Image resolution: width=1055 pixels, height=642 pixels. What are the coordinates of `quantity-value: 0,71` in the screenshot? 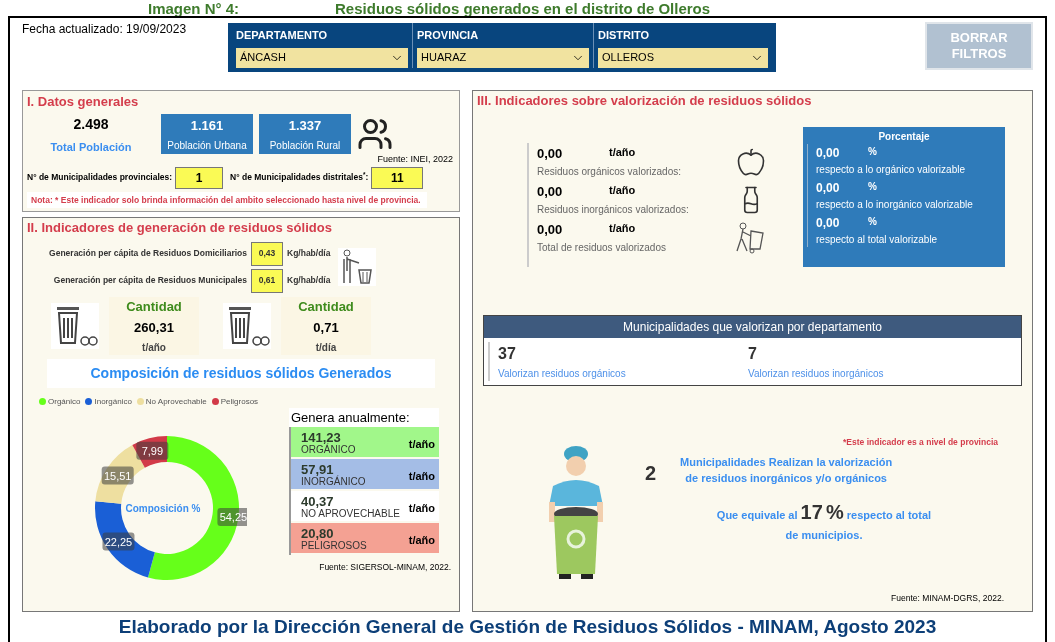 It's located at (326, 328).